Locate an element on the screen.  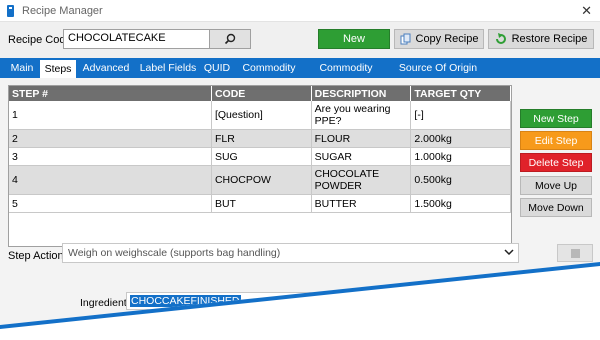
column-header-step: STEP # is located at coordinates (110, 93).